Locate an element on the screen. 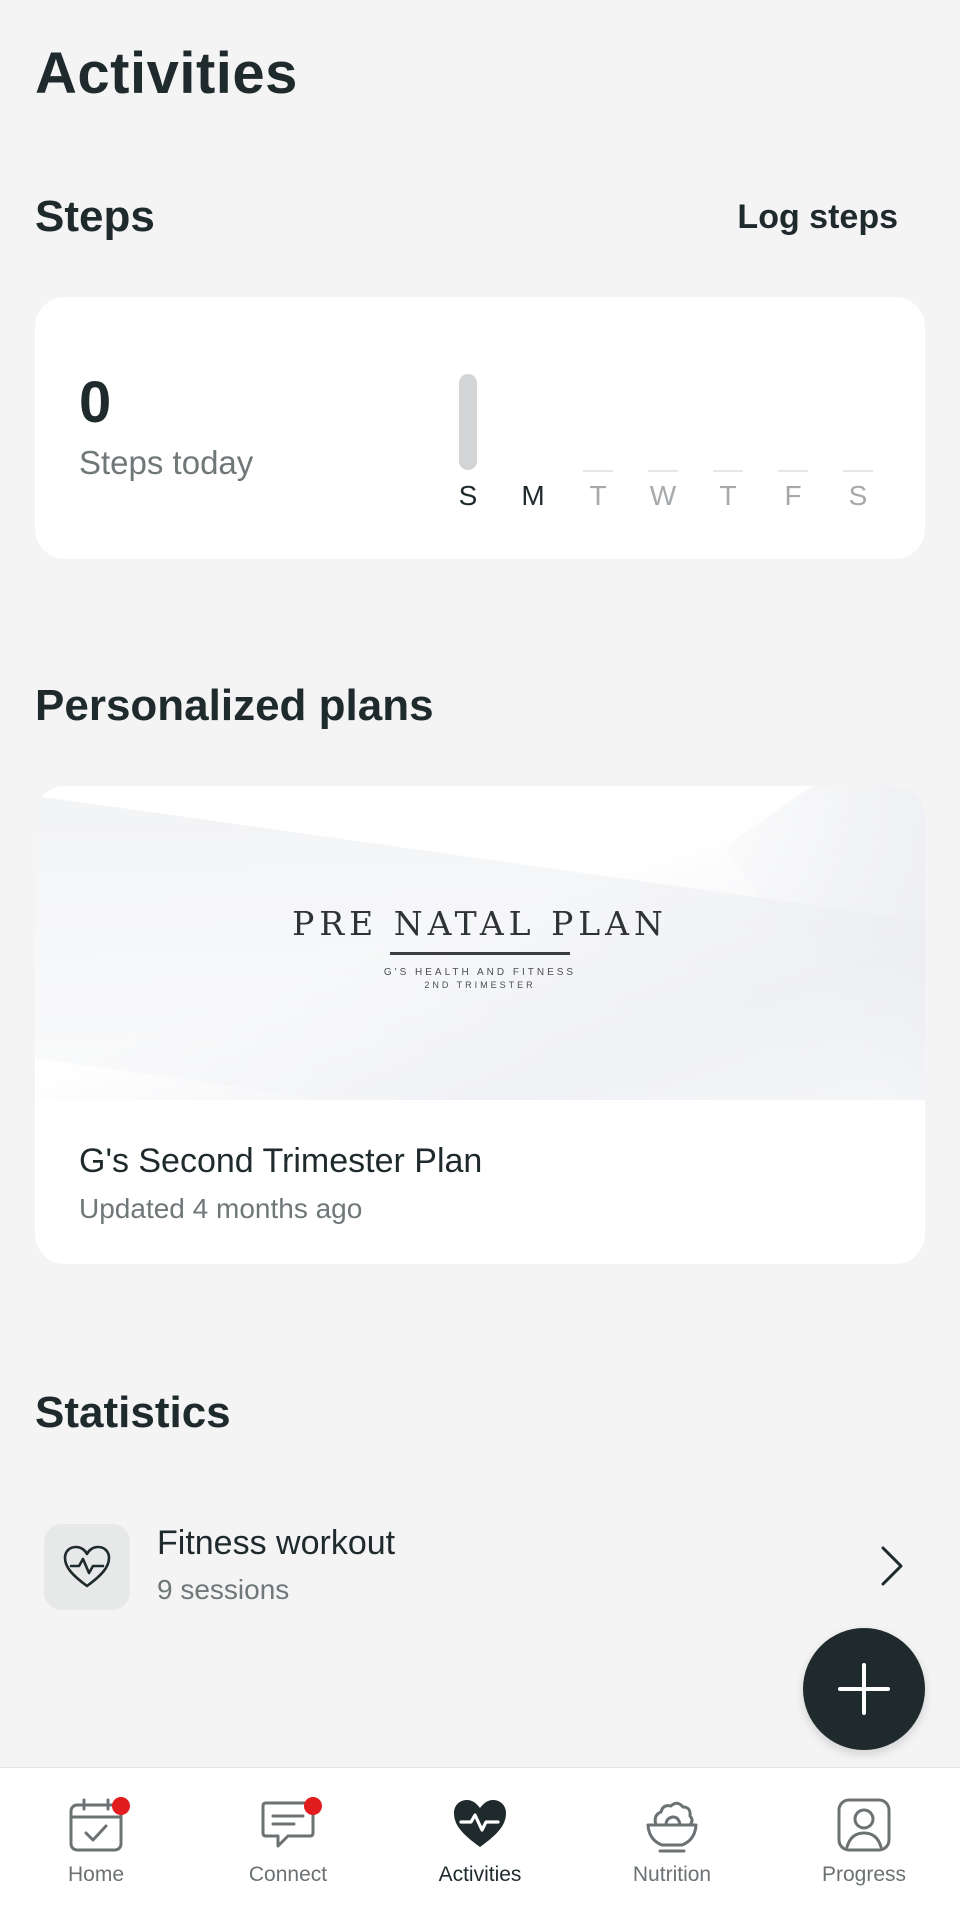 The width and height of the screenshot is (960, 1921). plus-icon is located at coordinates (864, 1689).